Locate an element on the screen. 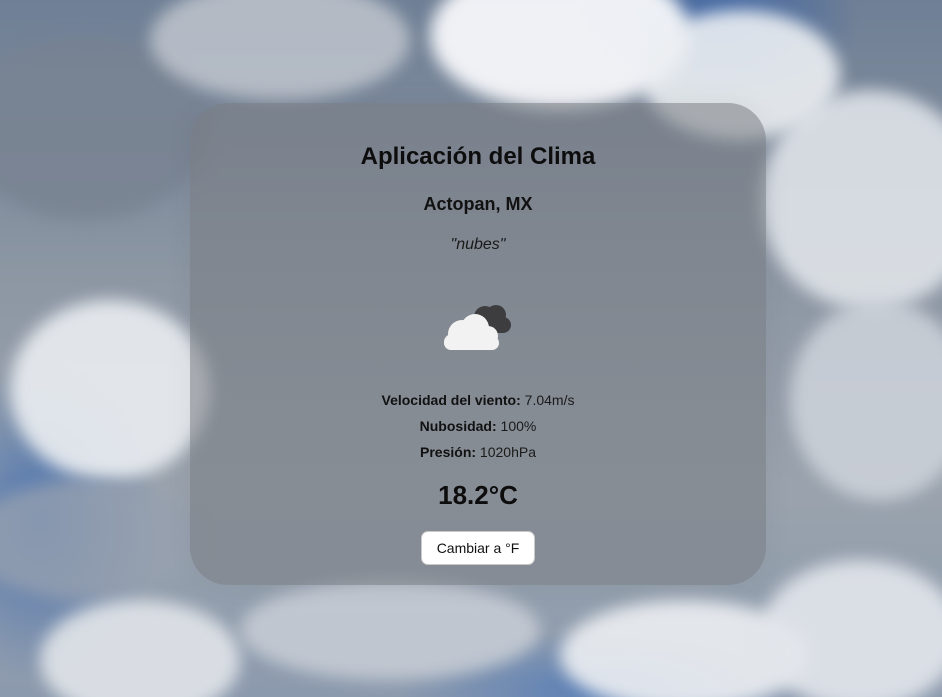  cloudiness-row: Nubosidad: 100% is located at coordinates (478, 426).